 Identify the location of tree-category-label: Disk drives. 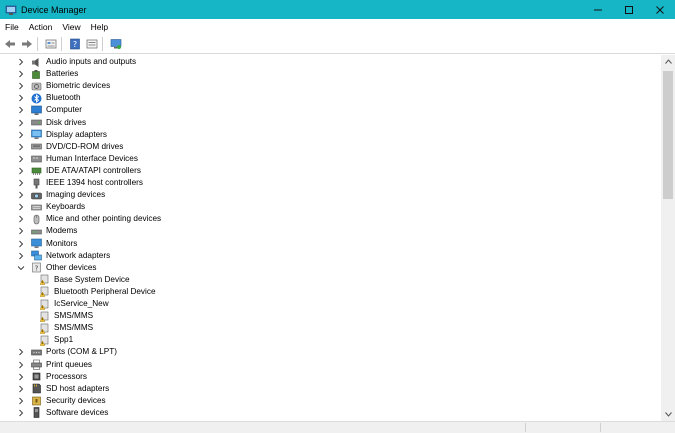
(66, 122).